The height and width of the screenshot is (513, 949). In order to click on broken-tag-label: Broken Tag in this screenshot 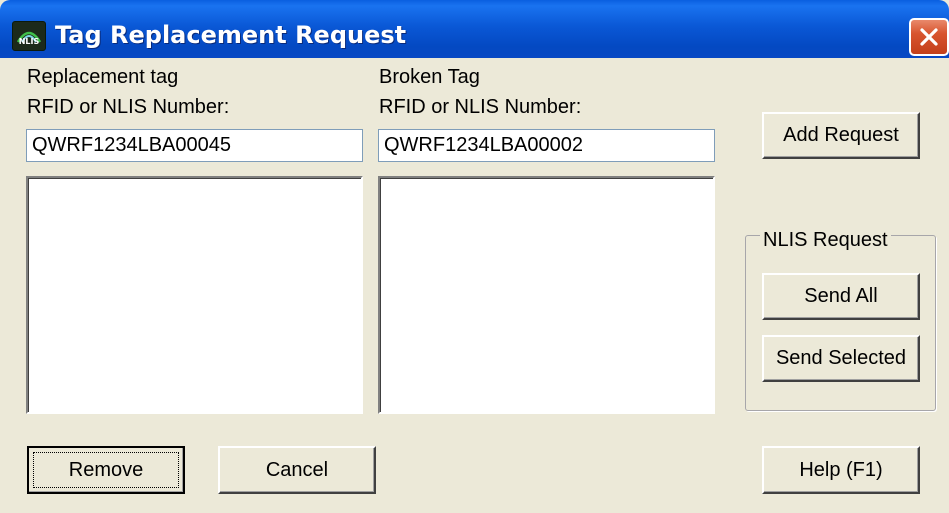, I will do `click(429, 77)`.